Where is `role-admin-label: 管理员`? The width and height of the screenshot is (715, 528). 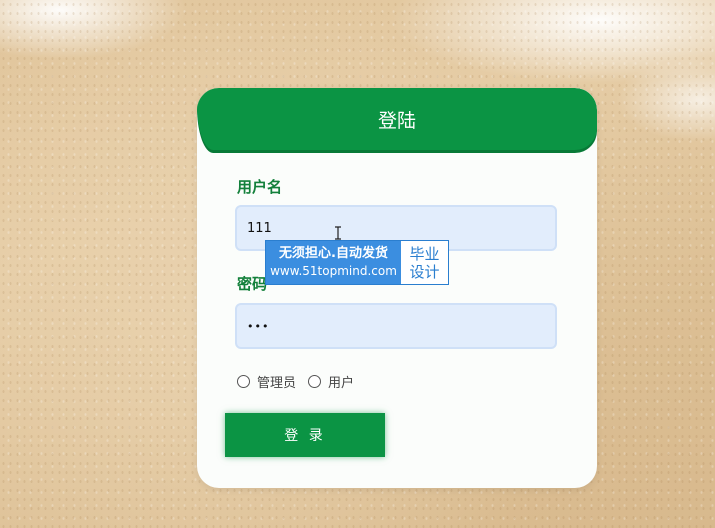
role-admin-label: 管理员 is located at coordinates (277, 383).